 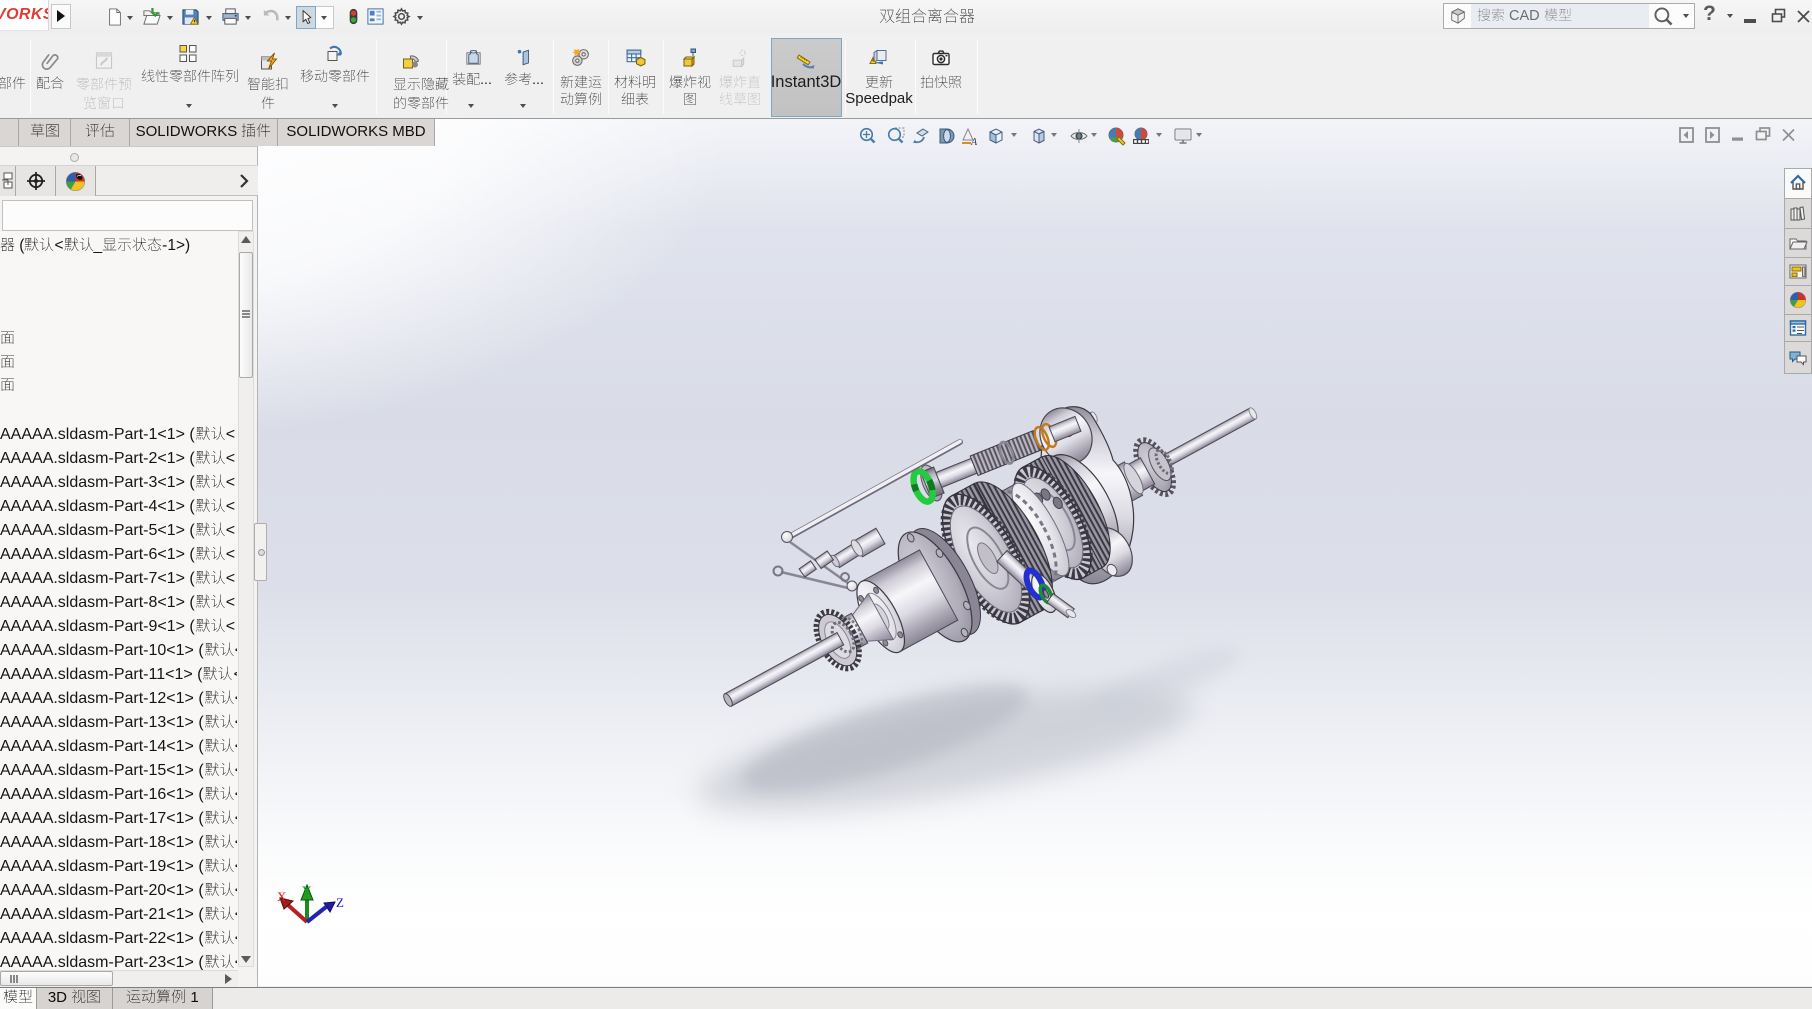 What do you see at coordinates (340, 902) in the screenshot?
I see `svg-text: Z` at bounding box center [340, 902].